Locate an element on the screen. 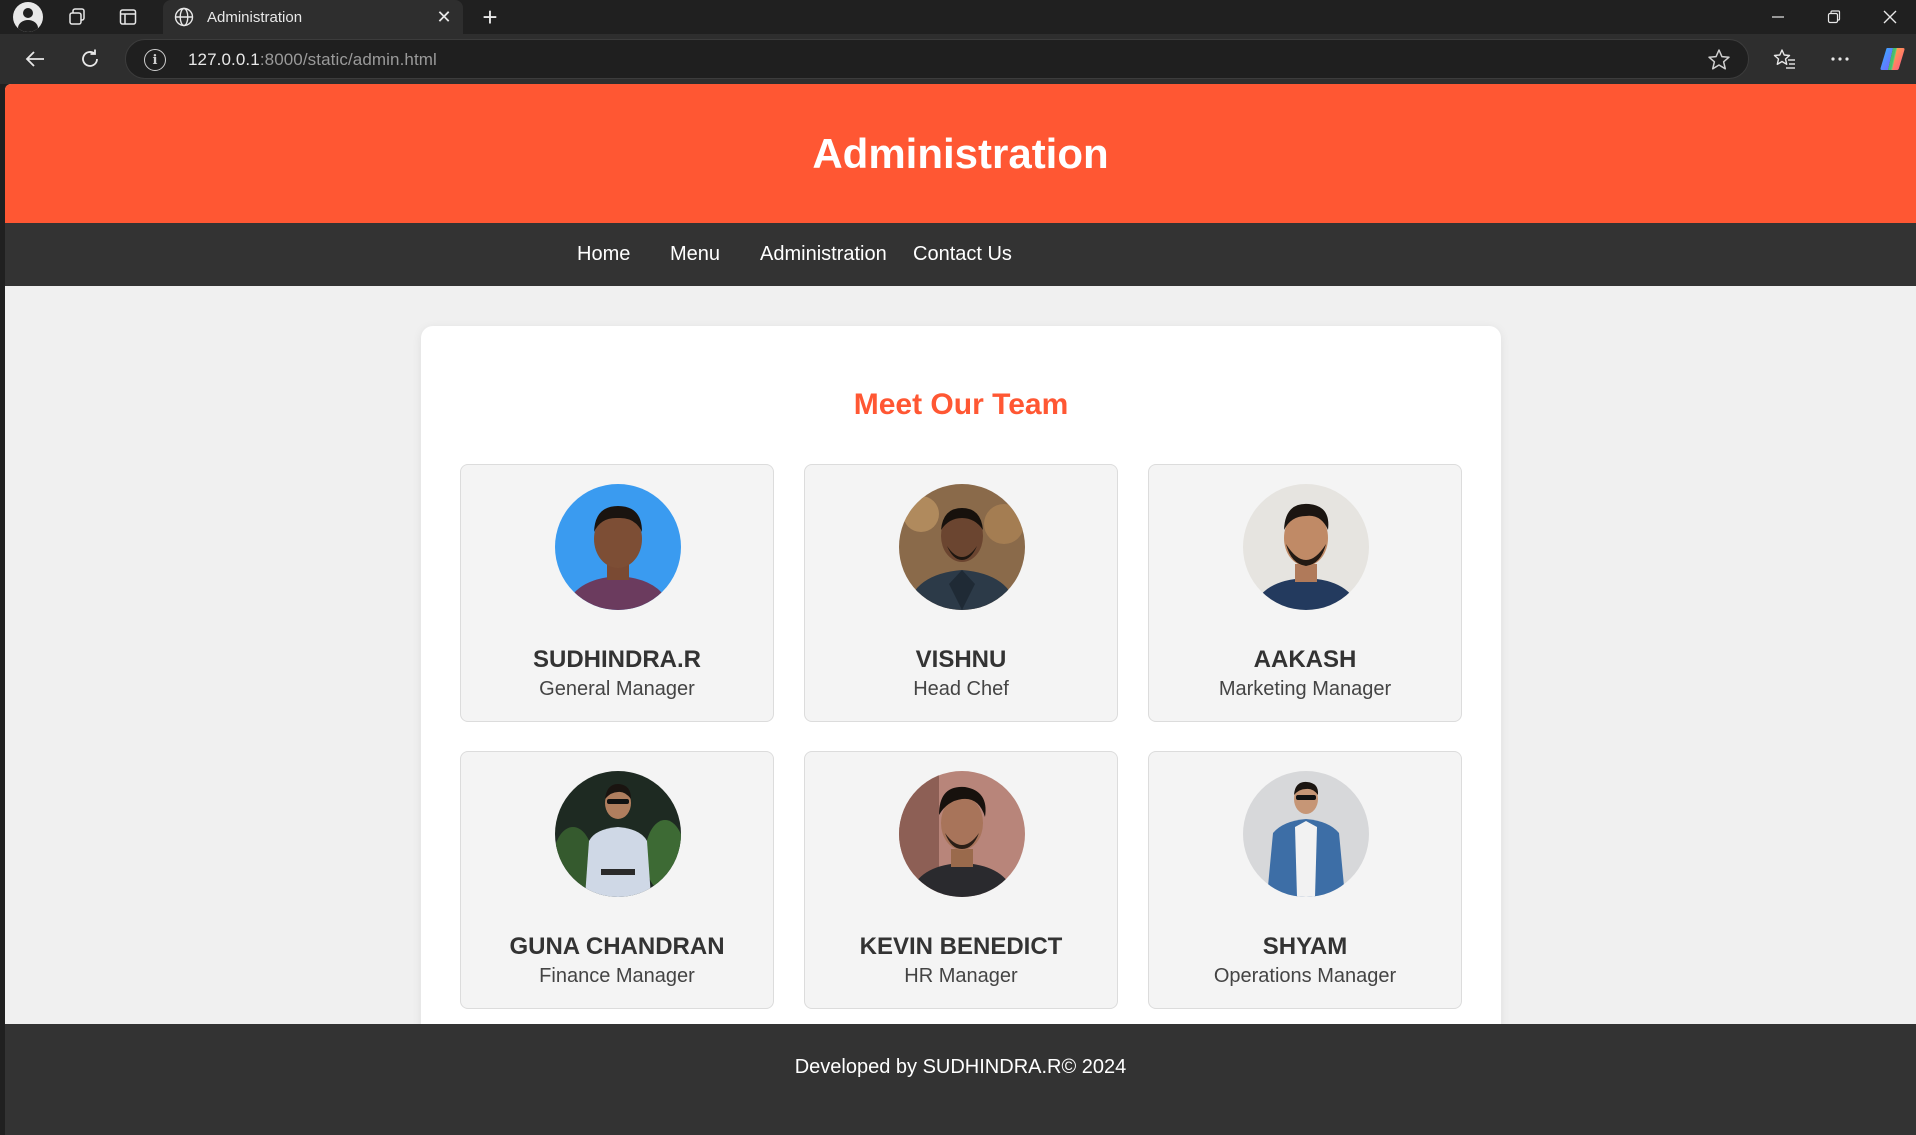 The width and height of the screenshot is (1916, 1135). minimize-button is located at coordinates (1778, 17).